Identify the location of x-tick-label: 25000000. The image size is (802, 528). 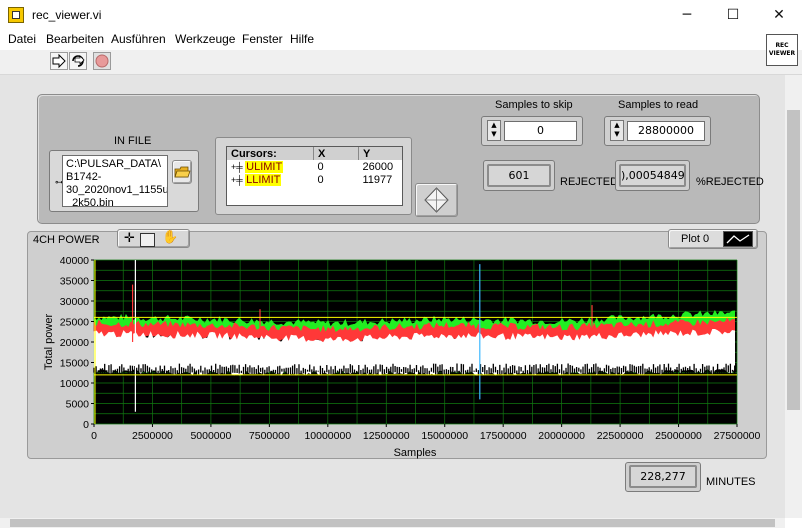
(678, 436).